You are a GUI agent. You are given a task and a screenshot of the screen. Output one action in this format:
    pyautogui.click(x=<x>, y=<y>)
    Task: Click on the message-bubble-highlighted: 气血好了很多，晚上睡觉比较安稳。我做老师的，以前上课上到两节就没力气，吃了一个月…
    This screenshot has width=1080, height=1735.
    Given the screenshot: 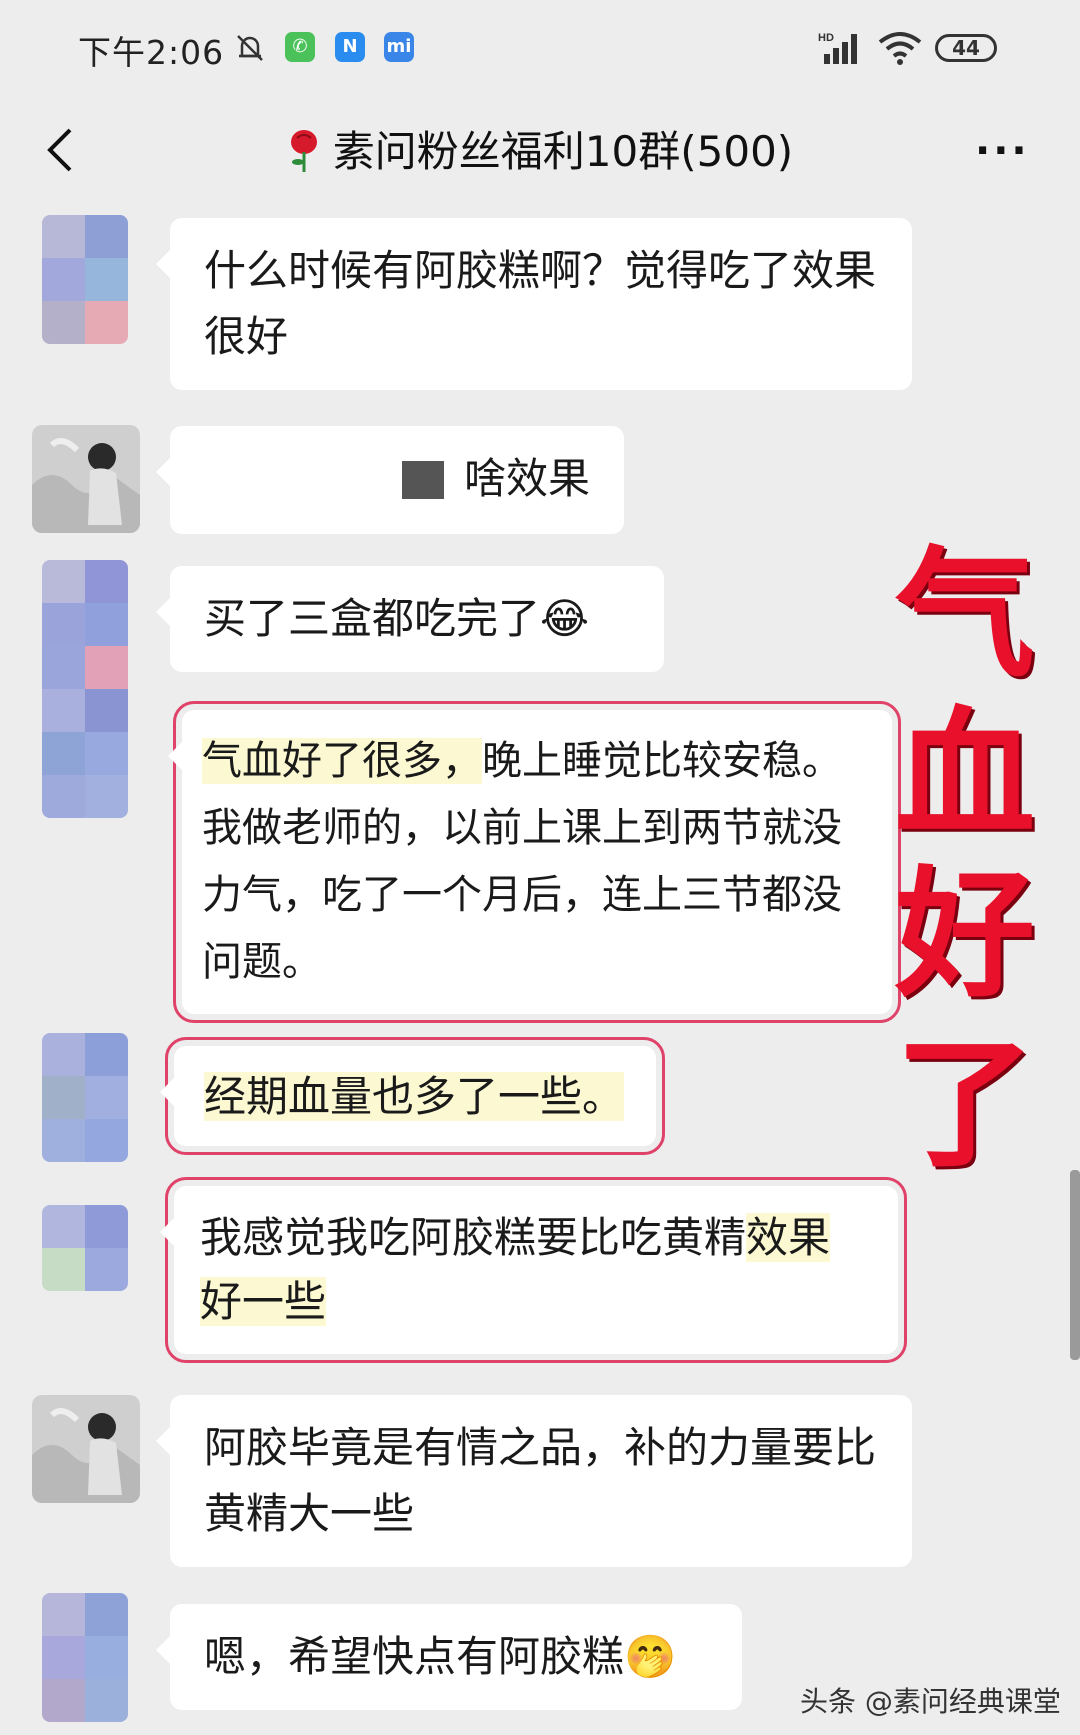 What is the action you would take?
    pyautogui.click(x=534, y=862)
    